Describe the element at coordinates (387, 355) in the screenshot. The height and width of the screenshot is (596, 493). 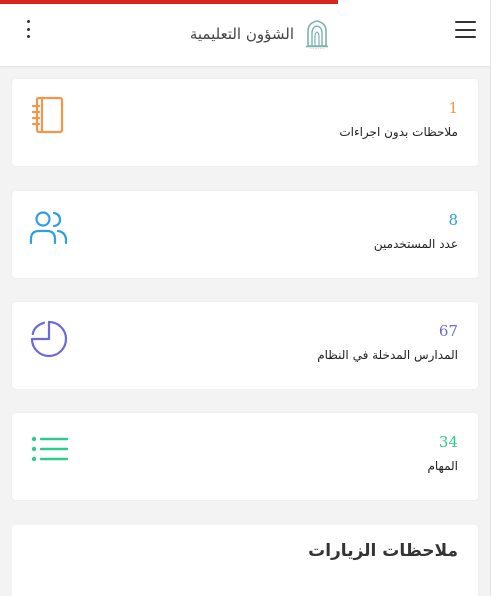
I see `stat-label: المدارس المدخلة في النظام` at that location.